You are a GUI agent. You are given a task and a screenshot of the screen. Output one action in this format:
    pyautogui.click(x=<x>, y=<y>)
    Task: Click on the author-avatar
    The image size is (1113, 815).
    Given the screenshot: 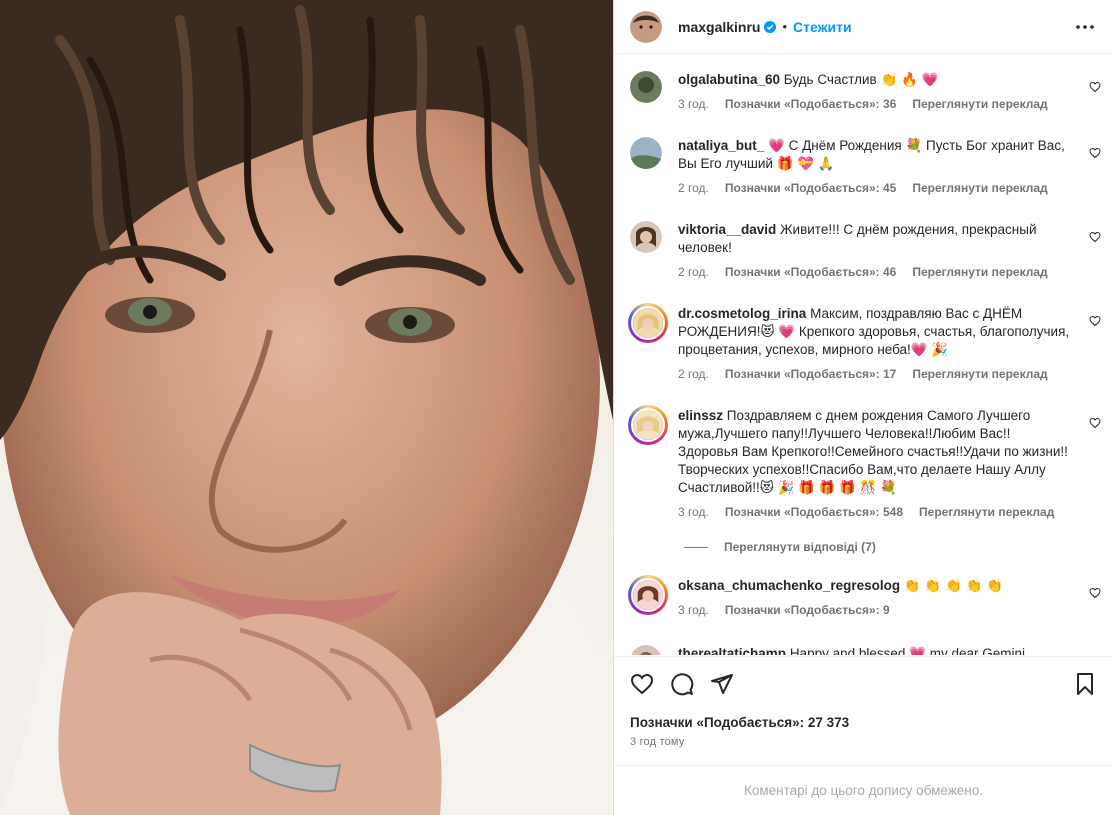 What is the action you would take?
    pyautogui.click(x=646, y=26)
    